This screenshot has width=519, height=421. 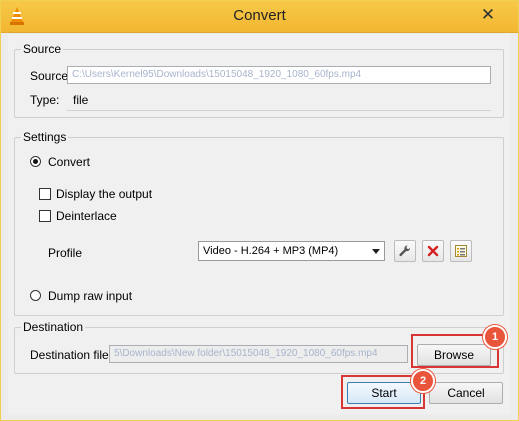 What do you see at coordinates (51, 76) in the screenshot?
I see `source-label: Source:` at bounding box center [51, 76].